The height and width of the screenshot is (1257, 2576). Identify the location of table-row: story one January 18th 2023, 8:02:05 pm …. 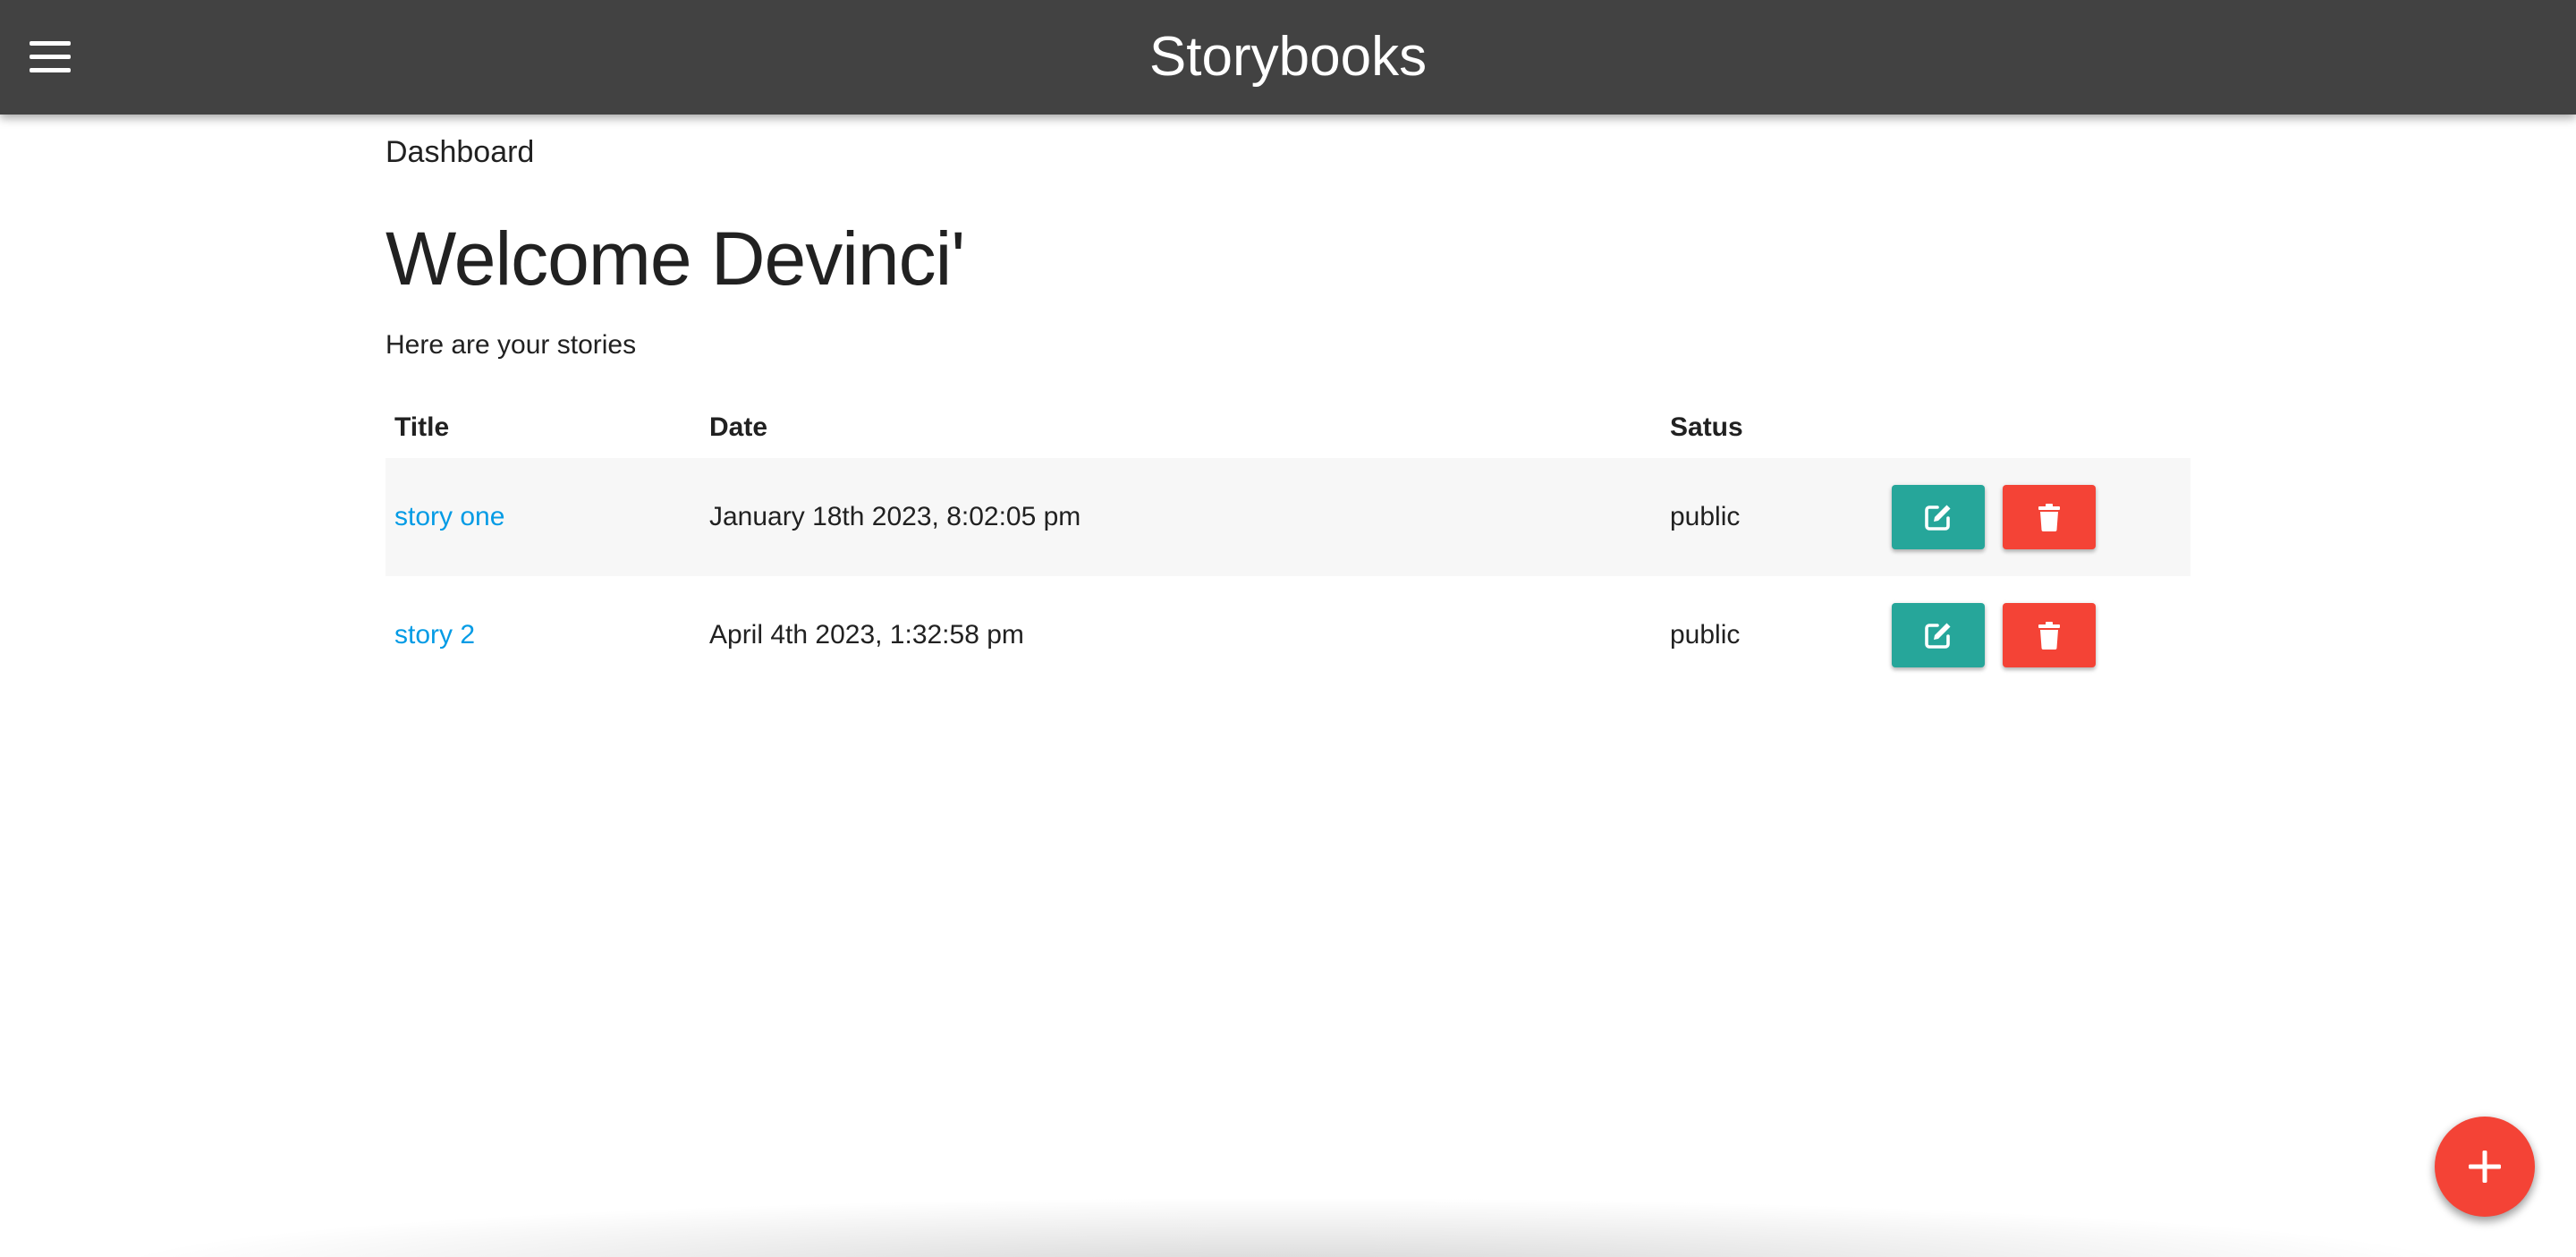
(1288, 517).